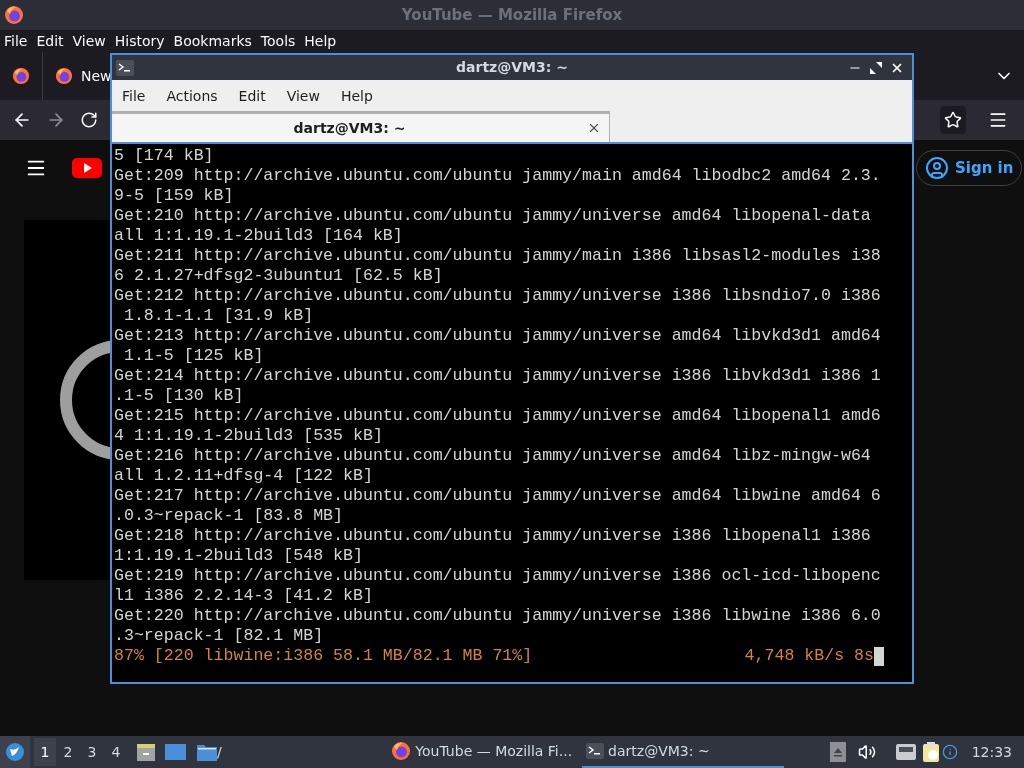 This screenshot has height=768, width=1024. What do you see at coordinates (323, 656) in the screenshot?
I see `progress-status: 87% [220 libwine:i386 58.1 MB/82.1 MB 71%]` at bounding box center [323, 656].